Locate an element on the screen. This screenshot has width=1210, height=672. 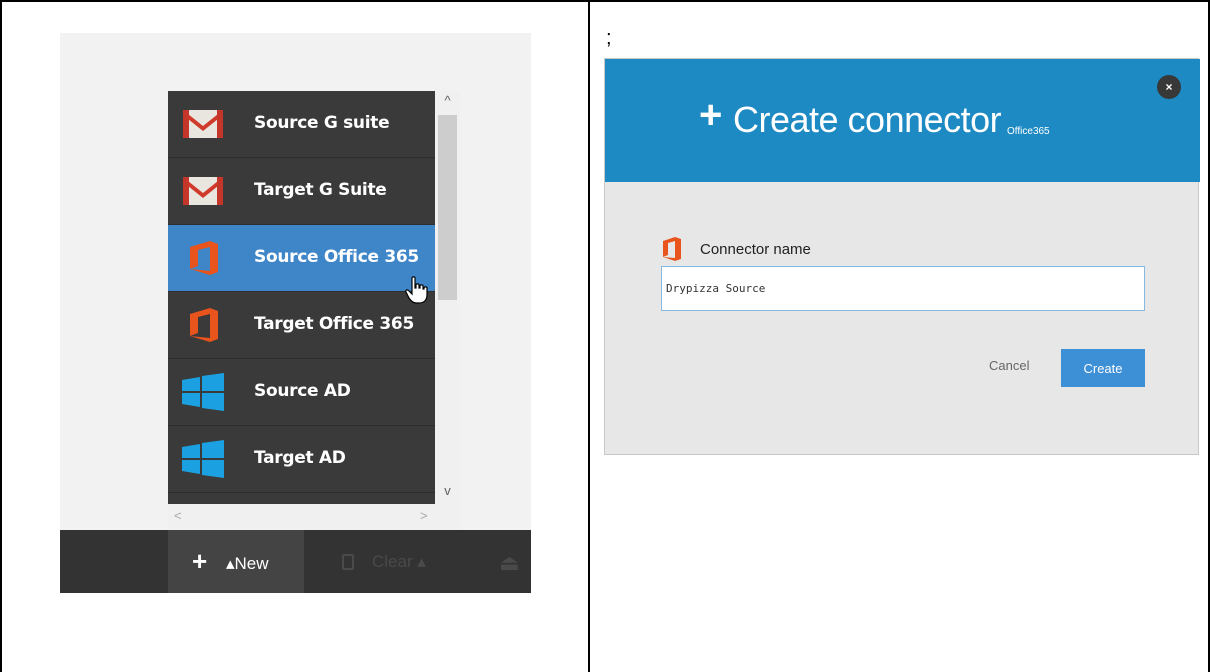
connector-name-label: Connector name is located at coordinates (755, 249).